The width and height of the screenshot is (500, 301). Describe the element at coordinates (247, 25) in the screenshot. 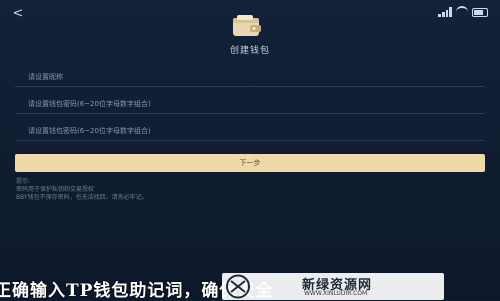

I see `wallet-icon` at that location.